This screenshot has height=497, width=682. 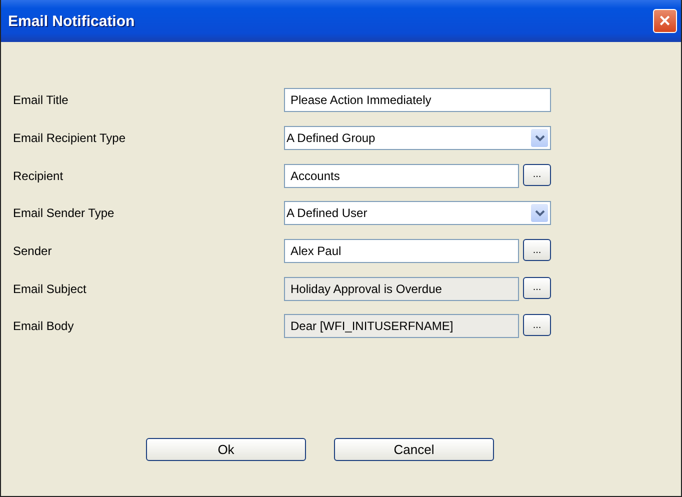 I want to click on text-field: Alex Paul, so click(x=401, y=251).